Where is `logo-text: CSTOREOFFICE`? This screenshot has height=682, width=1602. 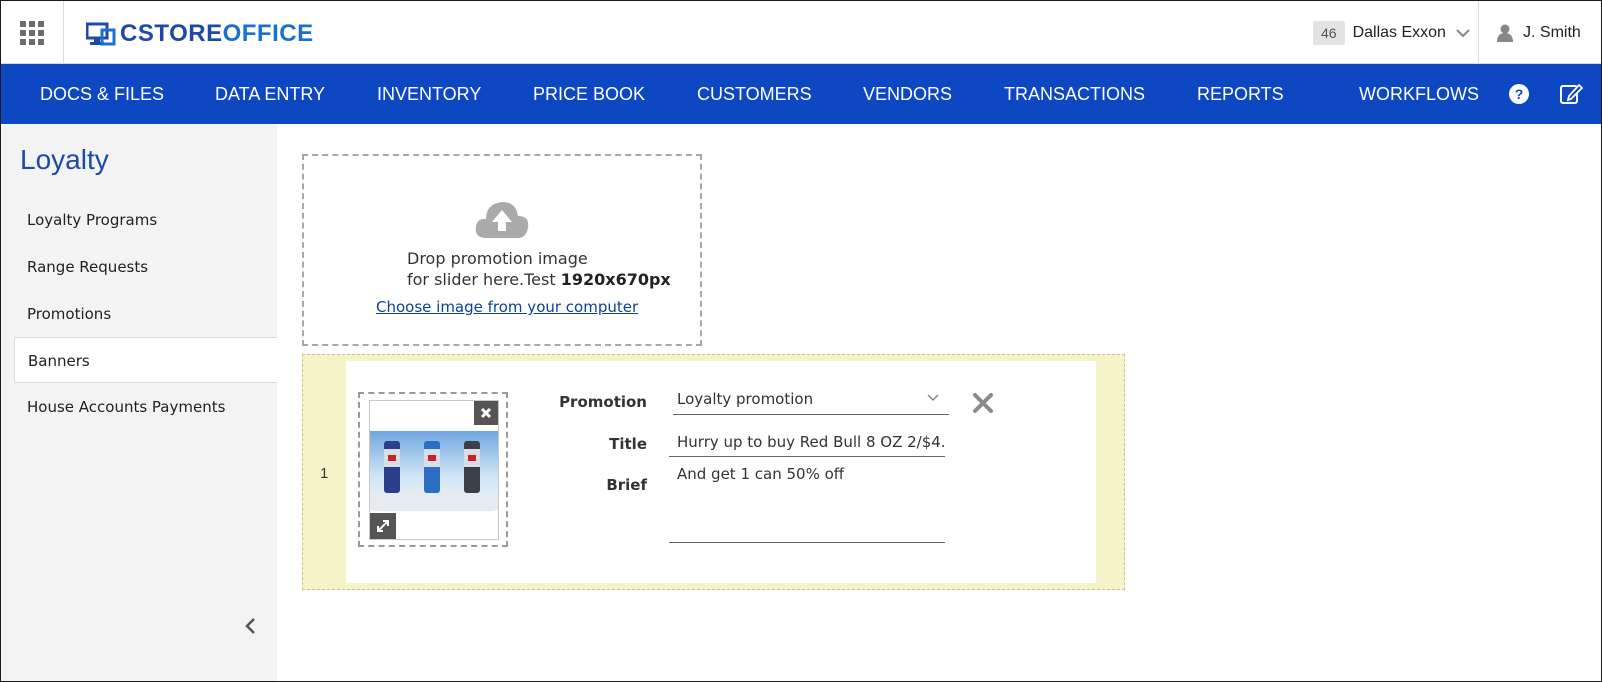 logo-text: CSTOREOFFICE is located at coordinates (217, 34).